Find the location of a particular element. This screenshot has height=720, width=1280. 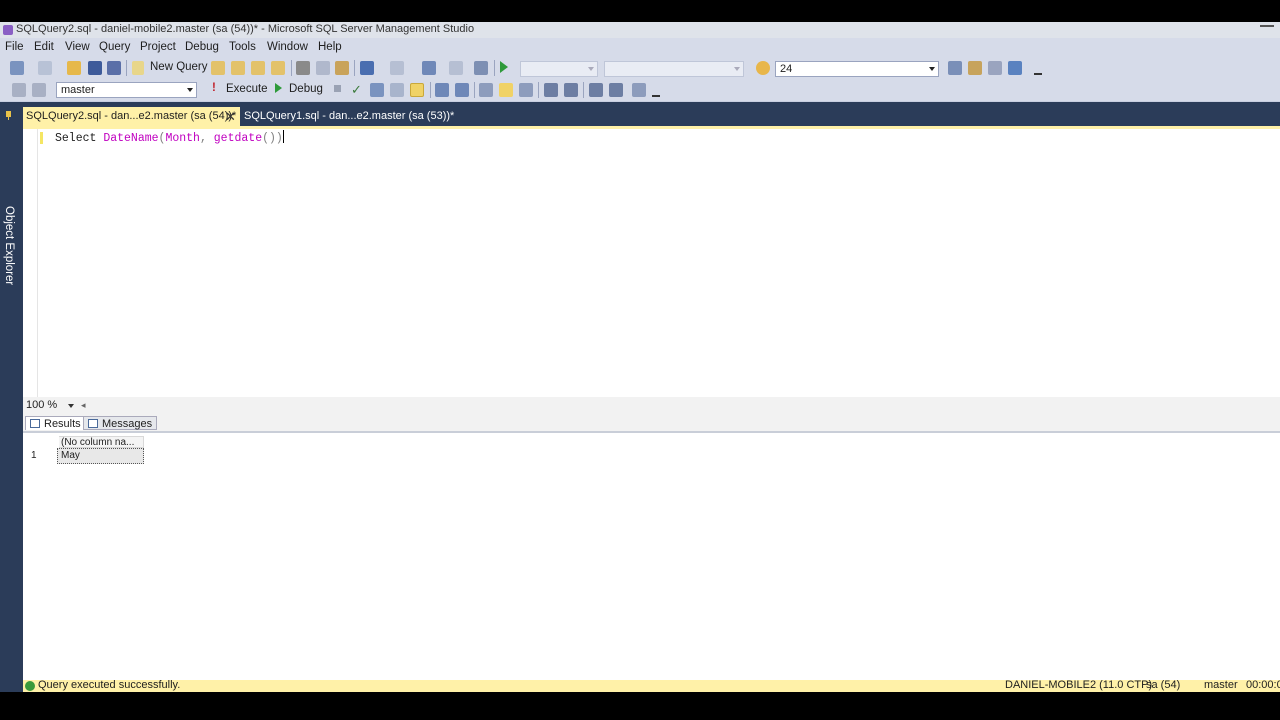

redo-icon is located at coordinates (397, 68).